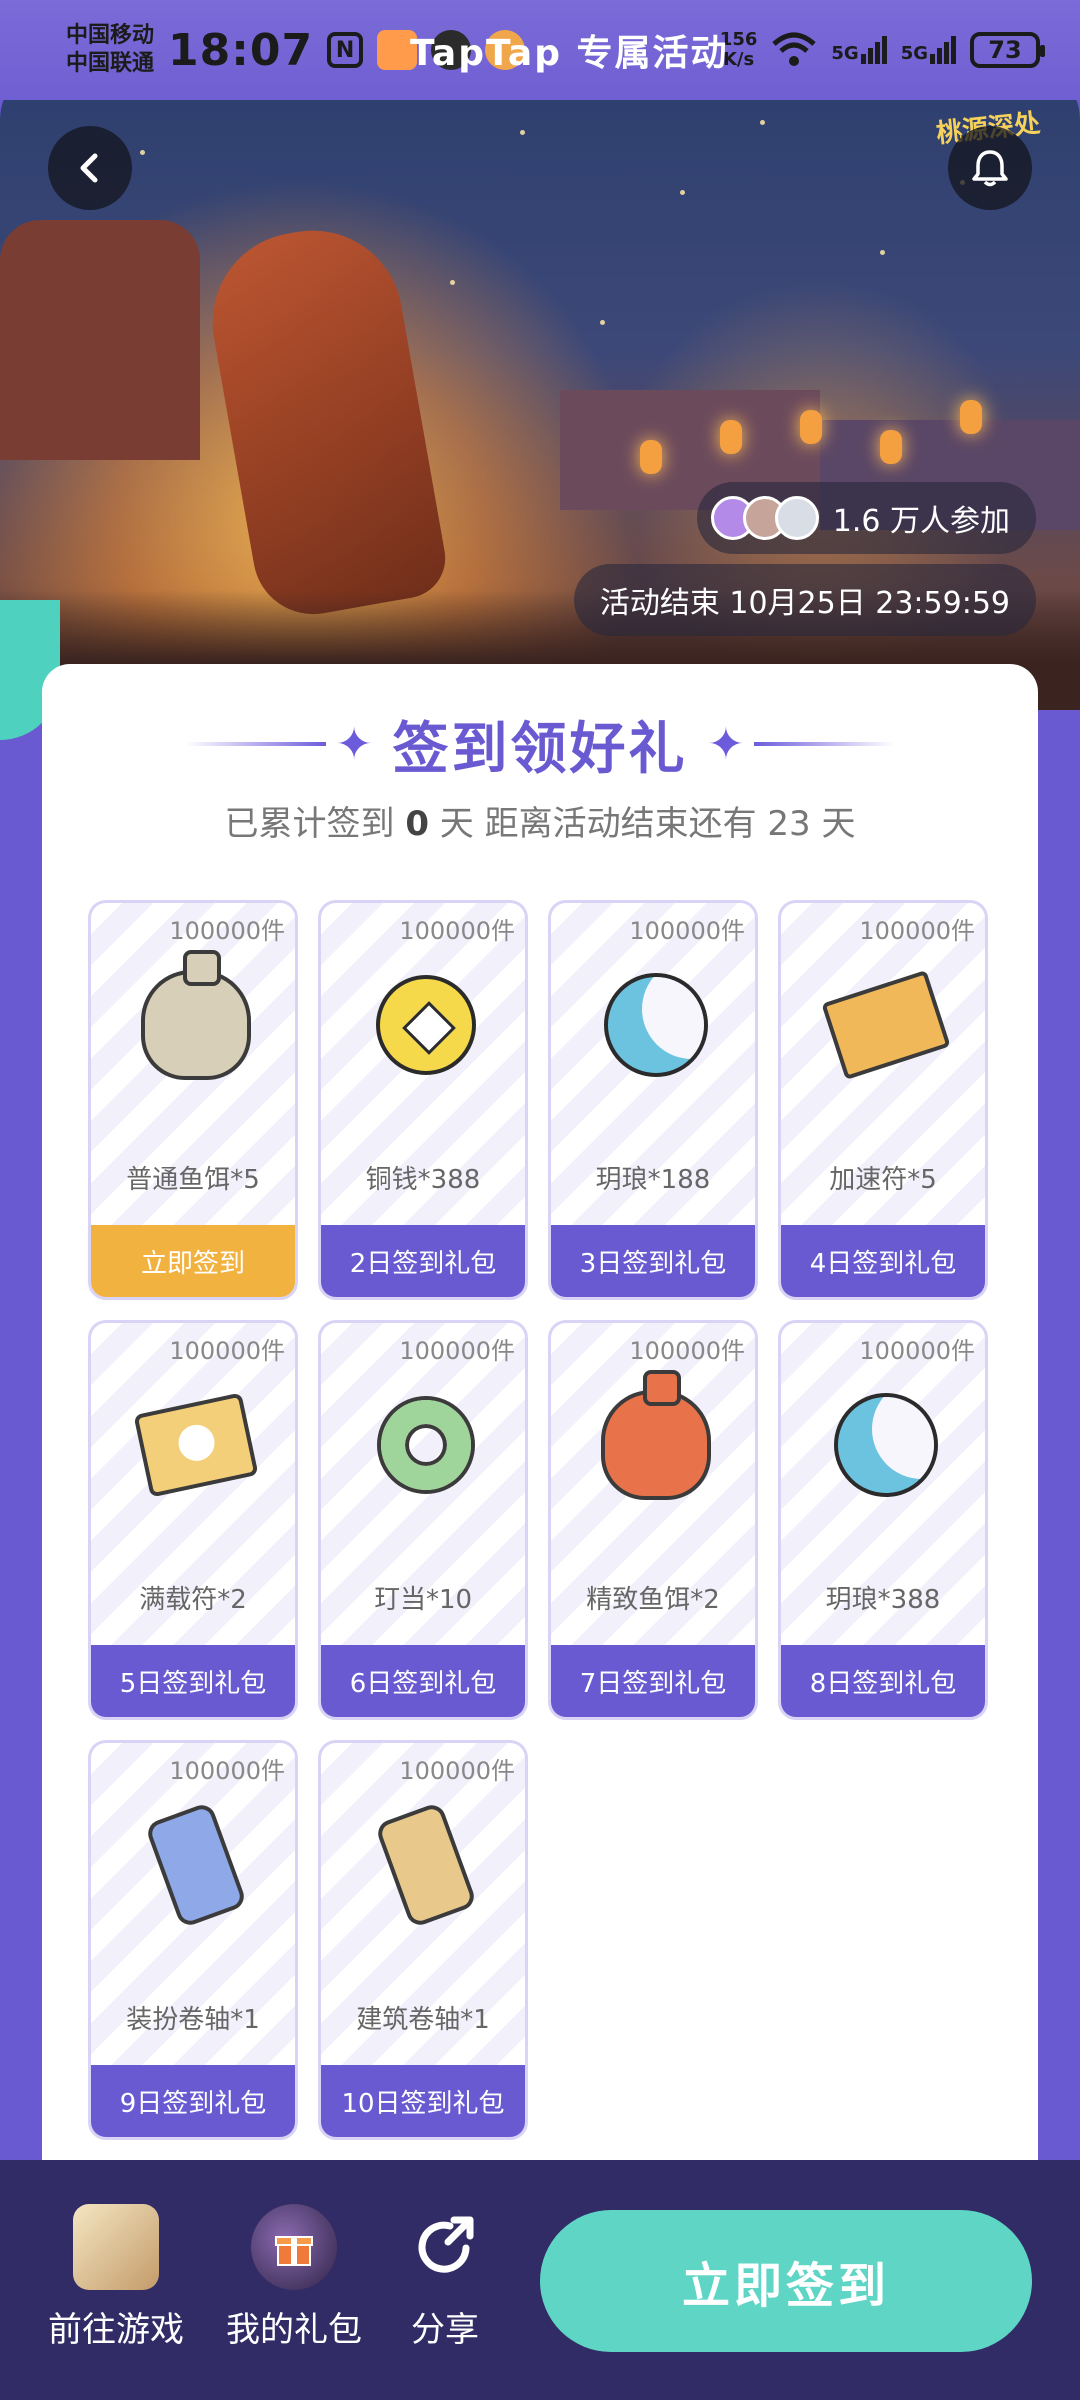 The width and height of the screenshot is (1080, 2400). What do you see at coordinates (886, 1025) in the screenshot?
I see `speed-talisman-icon` at bounding box center [886, 1025].